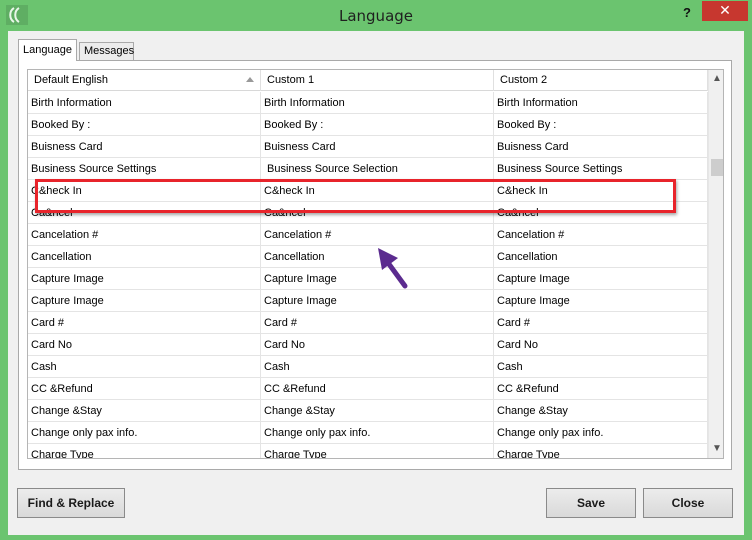  I want to click on table-row: C&heck In C&heck In C&heck In, so click(368, 191).